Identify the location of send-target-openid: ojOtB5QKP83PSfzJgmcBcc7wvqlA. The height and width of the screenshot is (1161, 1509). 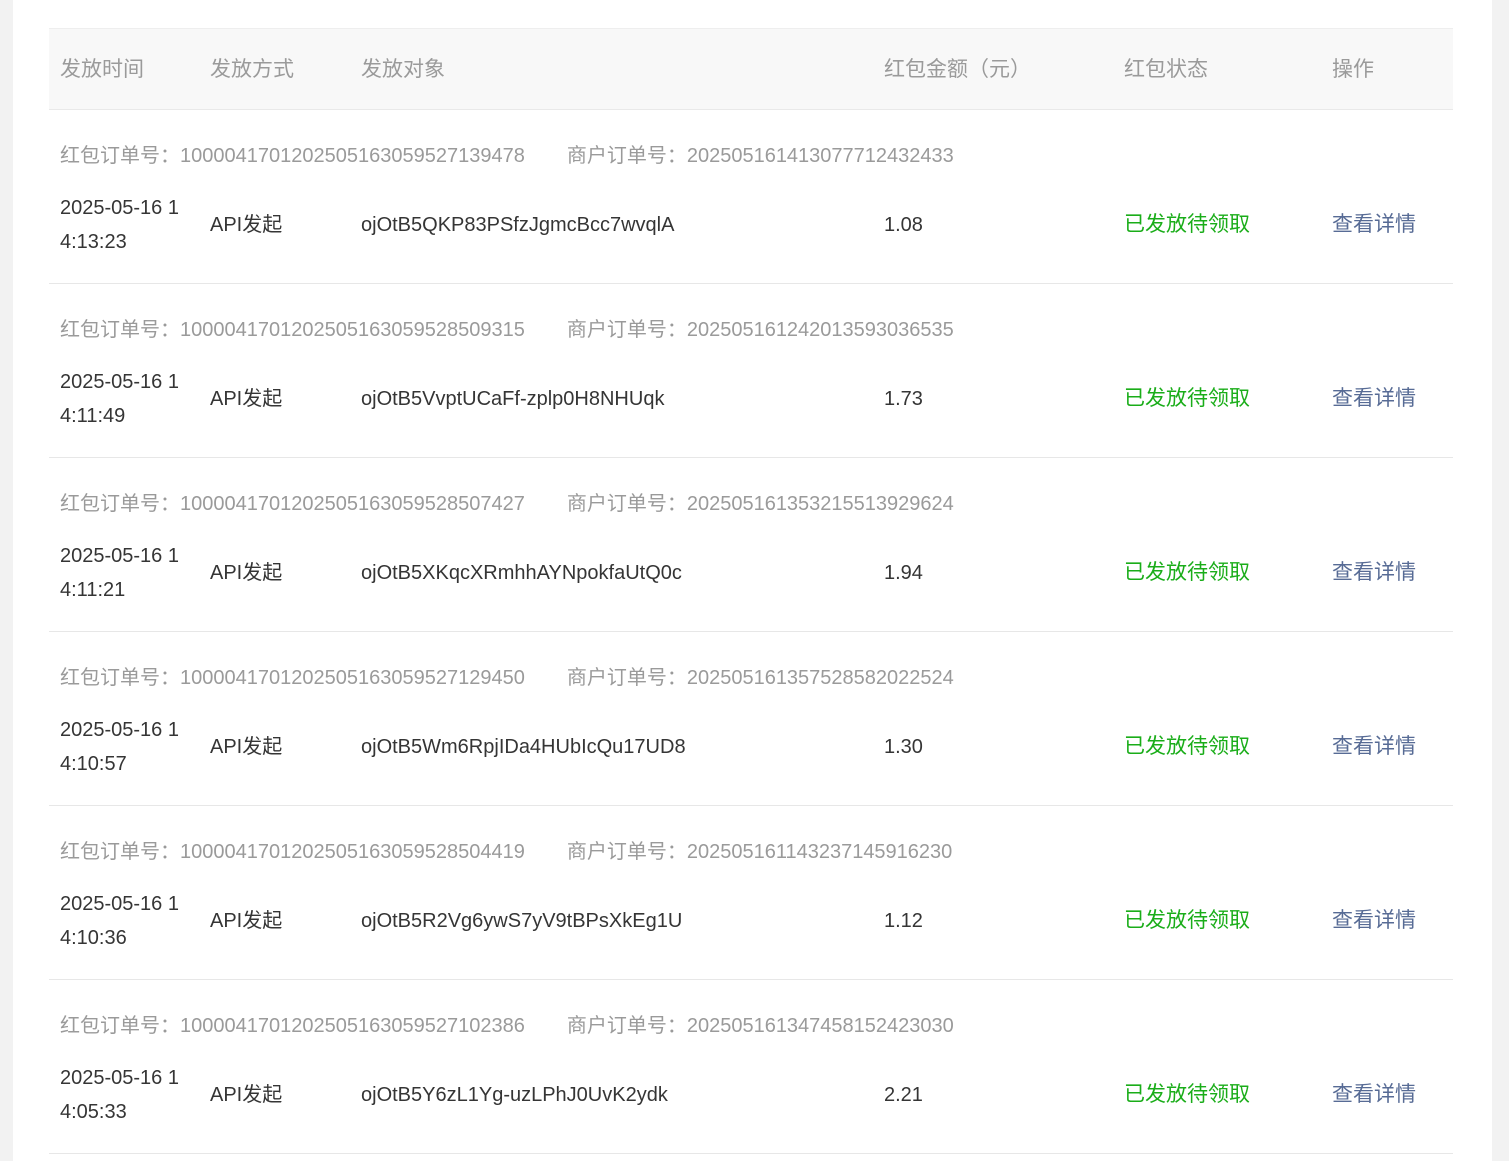
(518, 225).